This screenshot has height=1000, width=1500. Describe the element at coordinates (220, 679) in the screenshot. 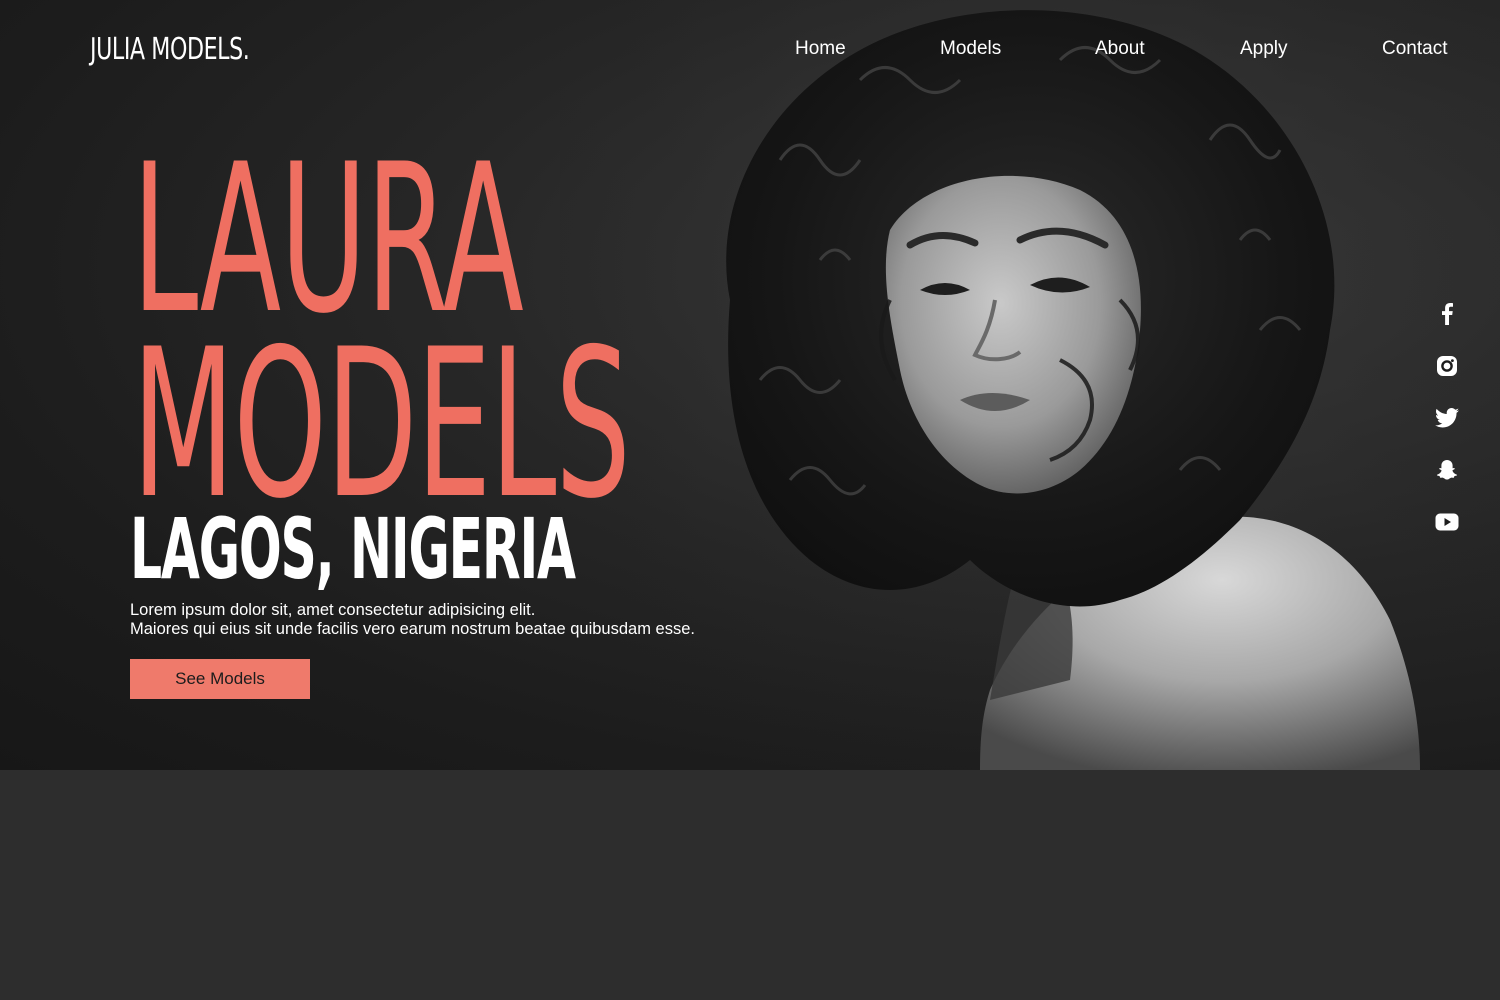

I see `see-models-button: See Models` at that location.